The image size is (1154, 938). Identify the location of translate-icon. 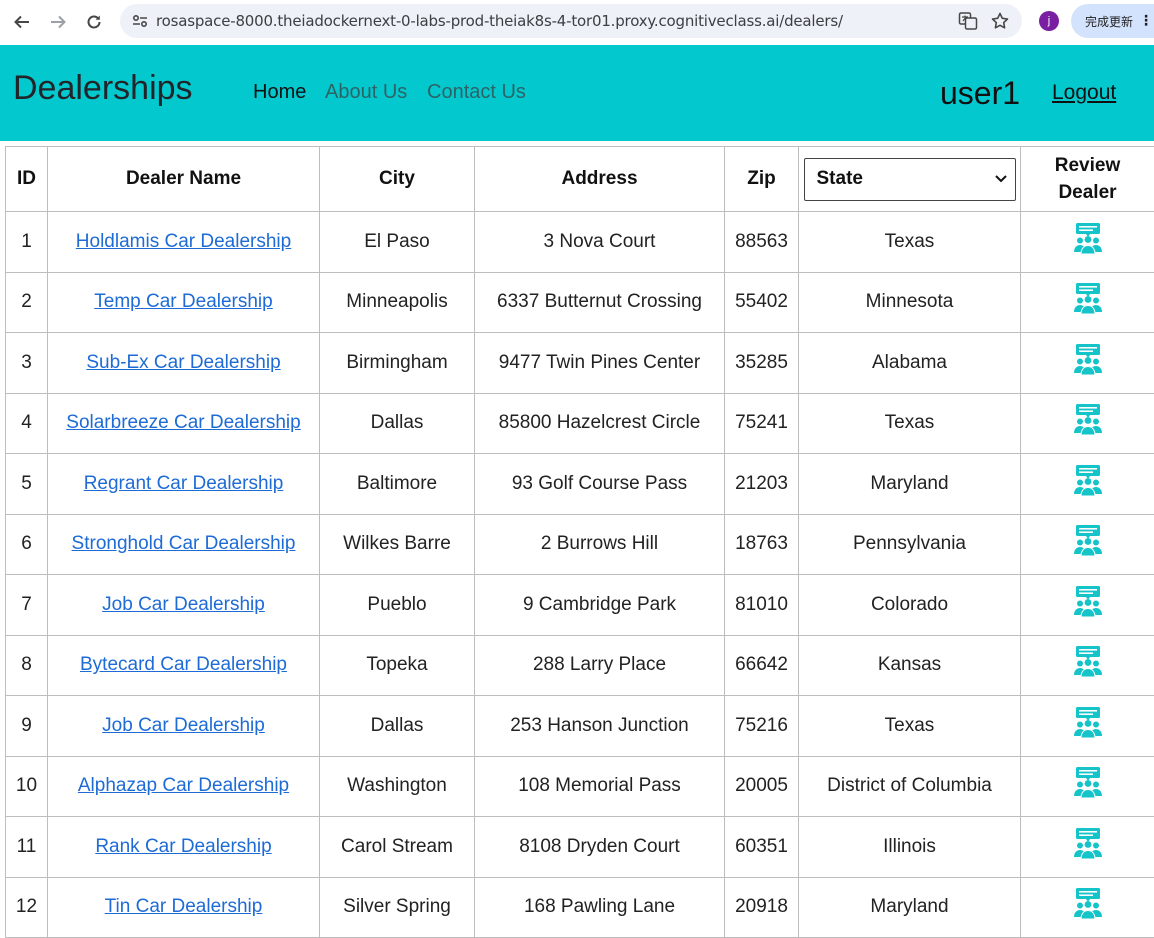
(968, 21).